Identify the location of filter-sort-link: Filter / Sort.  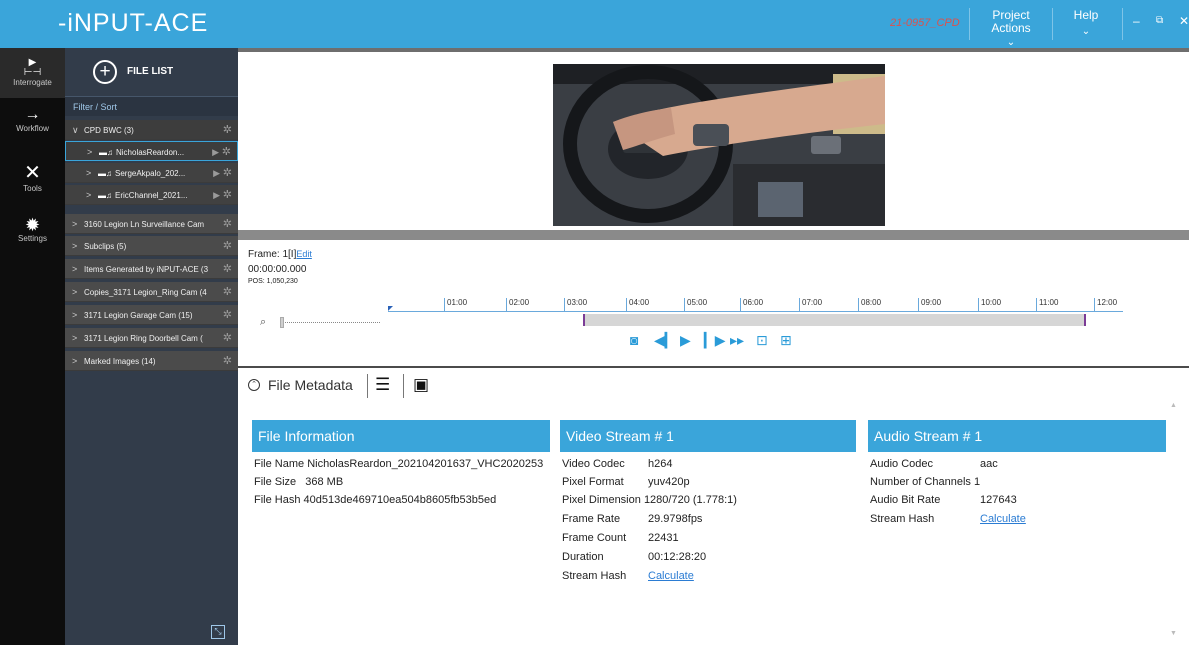
(151, 106).